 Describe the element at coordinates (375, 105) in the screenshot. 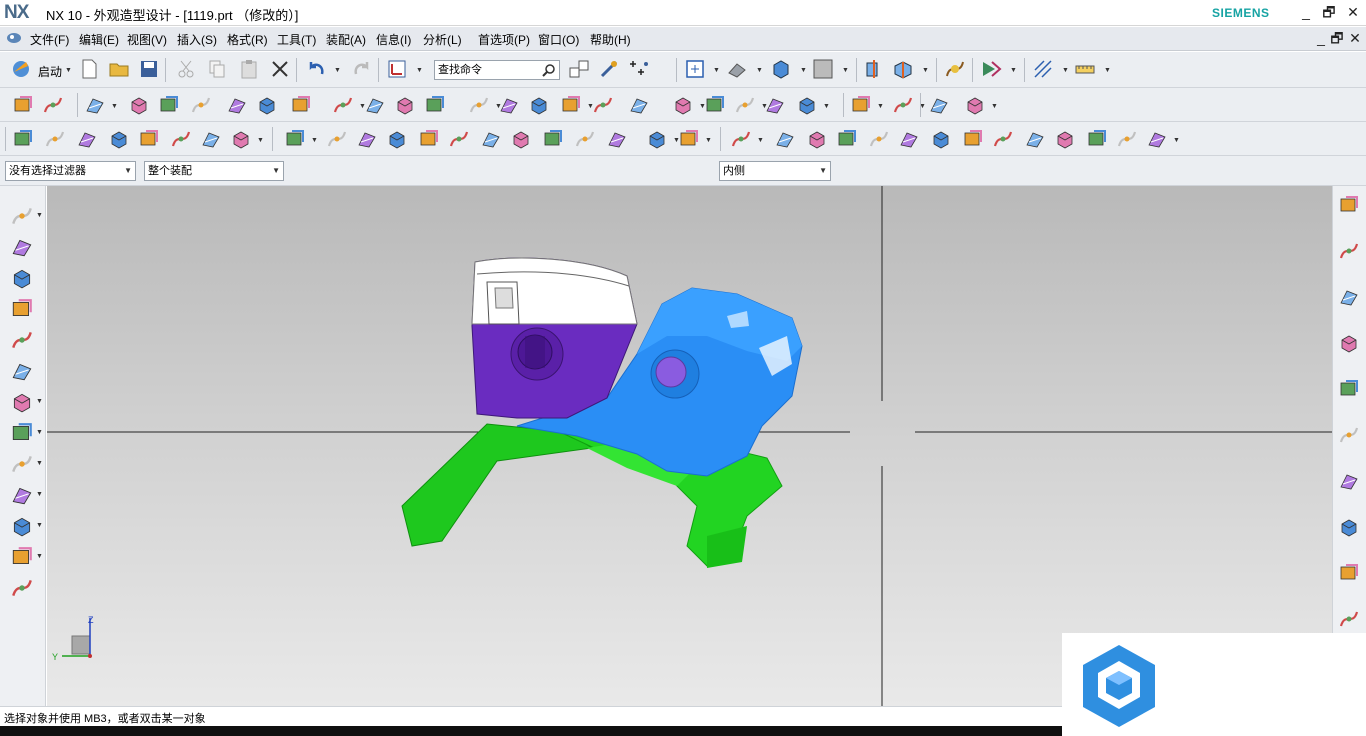

I see `blend-icon` at that location.